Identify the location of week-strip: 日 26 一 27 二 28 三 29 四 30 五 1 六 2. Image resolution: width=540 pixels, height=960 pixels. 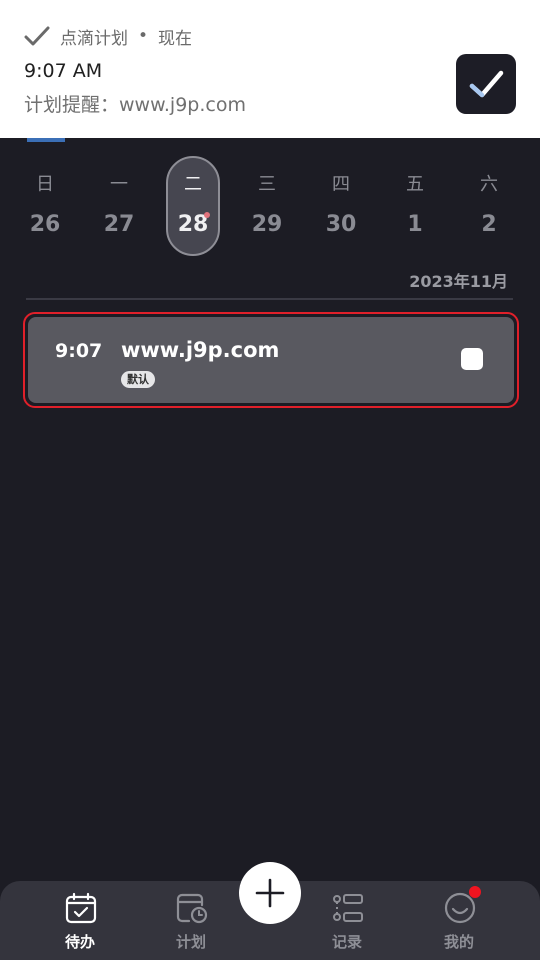
(267, 206).